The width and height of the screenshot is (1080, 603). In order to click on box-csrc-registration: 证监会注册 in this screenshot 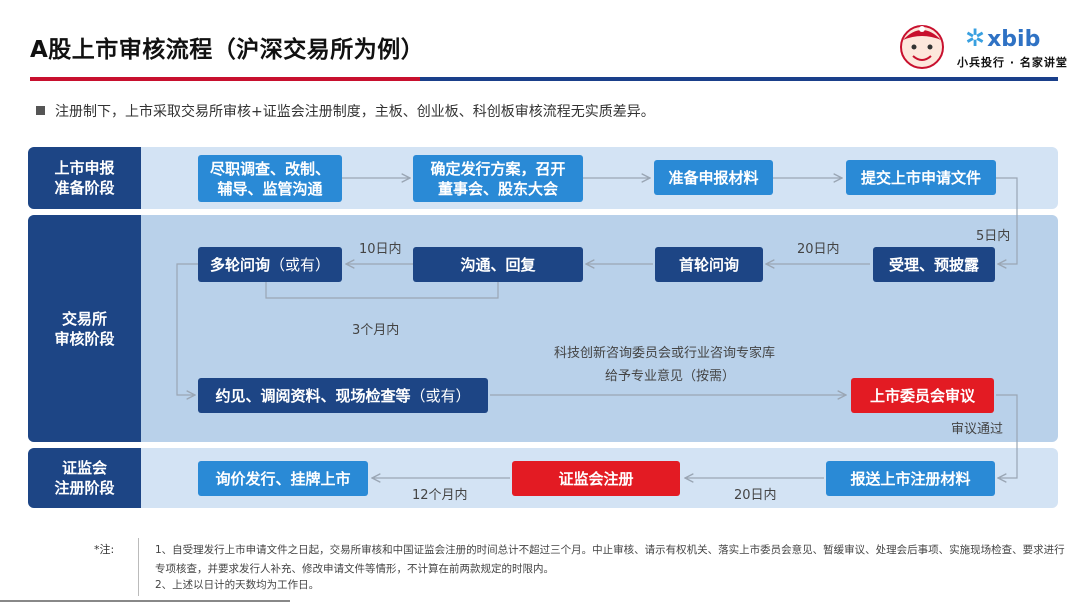, I will do `click(596, 478)`.